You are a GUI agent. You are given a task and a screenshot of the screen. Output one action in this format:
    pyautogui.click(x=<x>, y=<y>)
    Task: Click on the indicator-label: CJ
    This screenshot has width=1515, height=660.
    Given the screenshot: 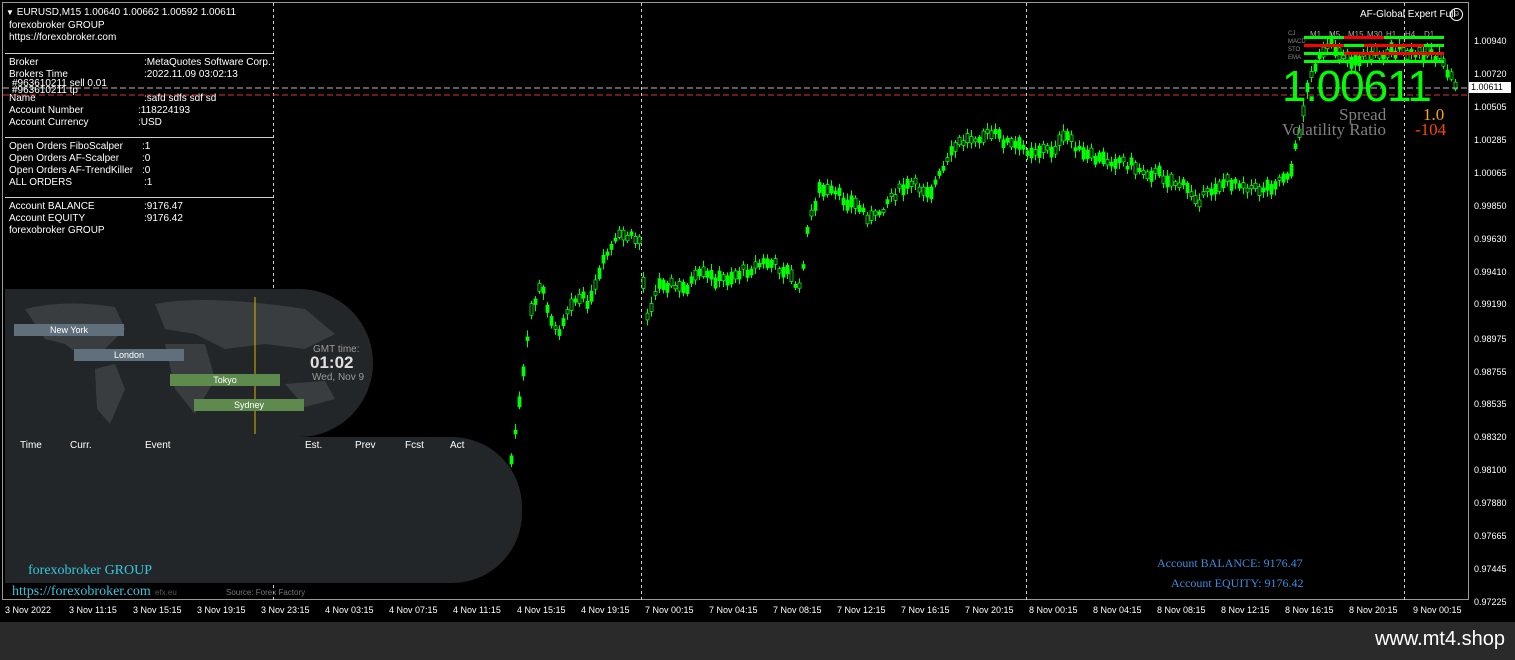 What is the action you would take?
    pyautogui.click(x=1292, y=34)
    